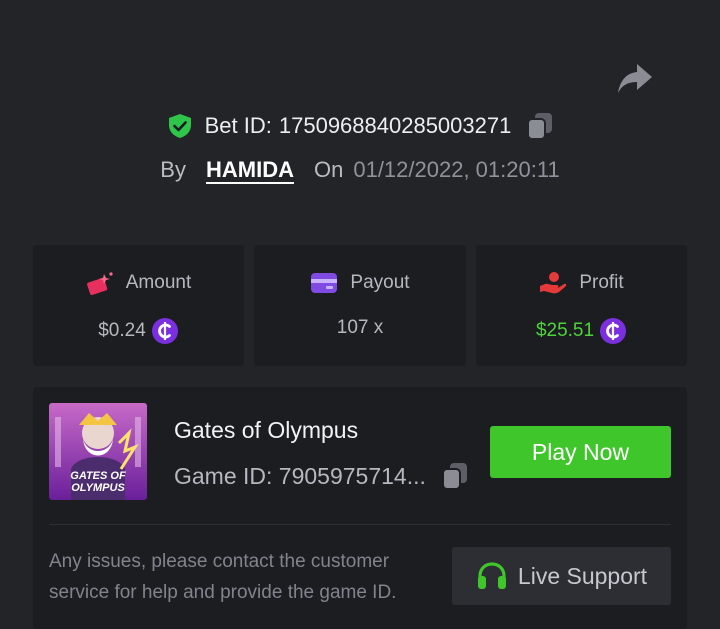 The image size is (720, 629). Describe the element at coordinates (456, 169) in the screenshot. I see `bet-datetime: 01/12/2022, 01:20:11` at that location.